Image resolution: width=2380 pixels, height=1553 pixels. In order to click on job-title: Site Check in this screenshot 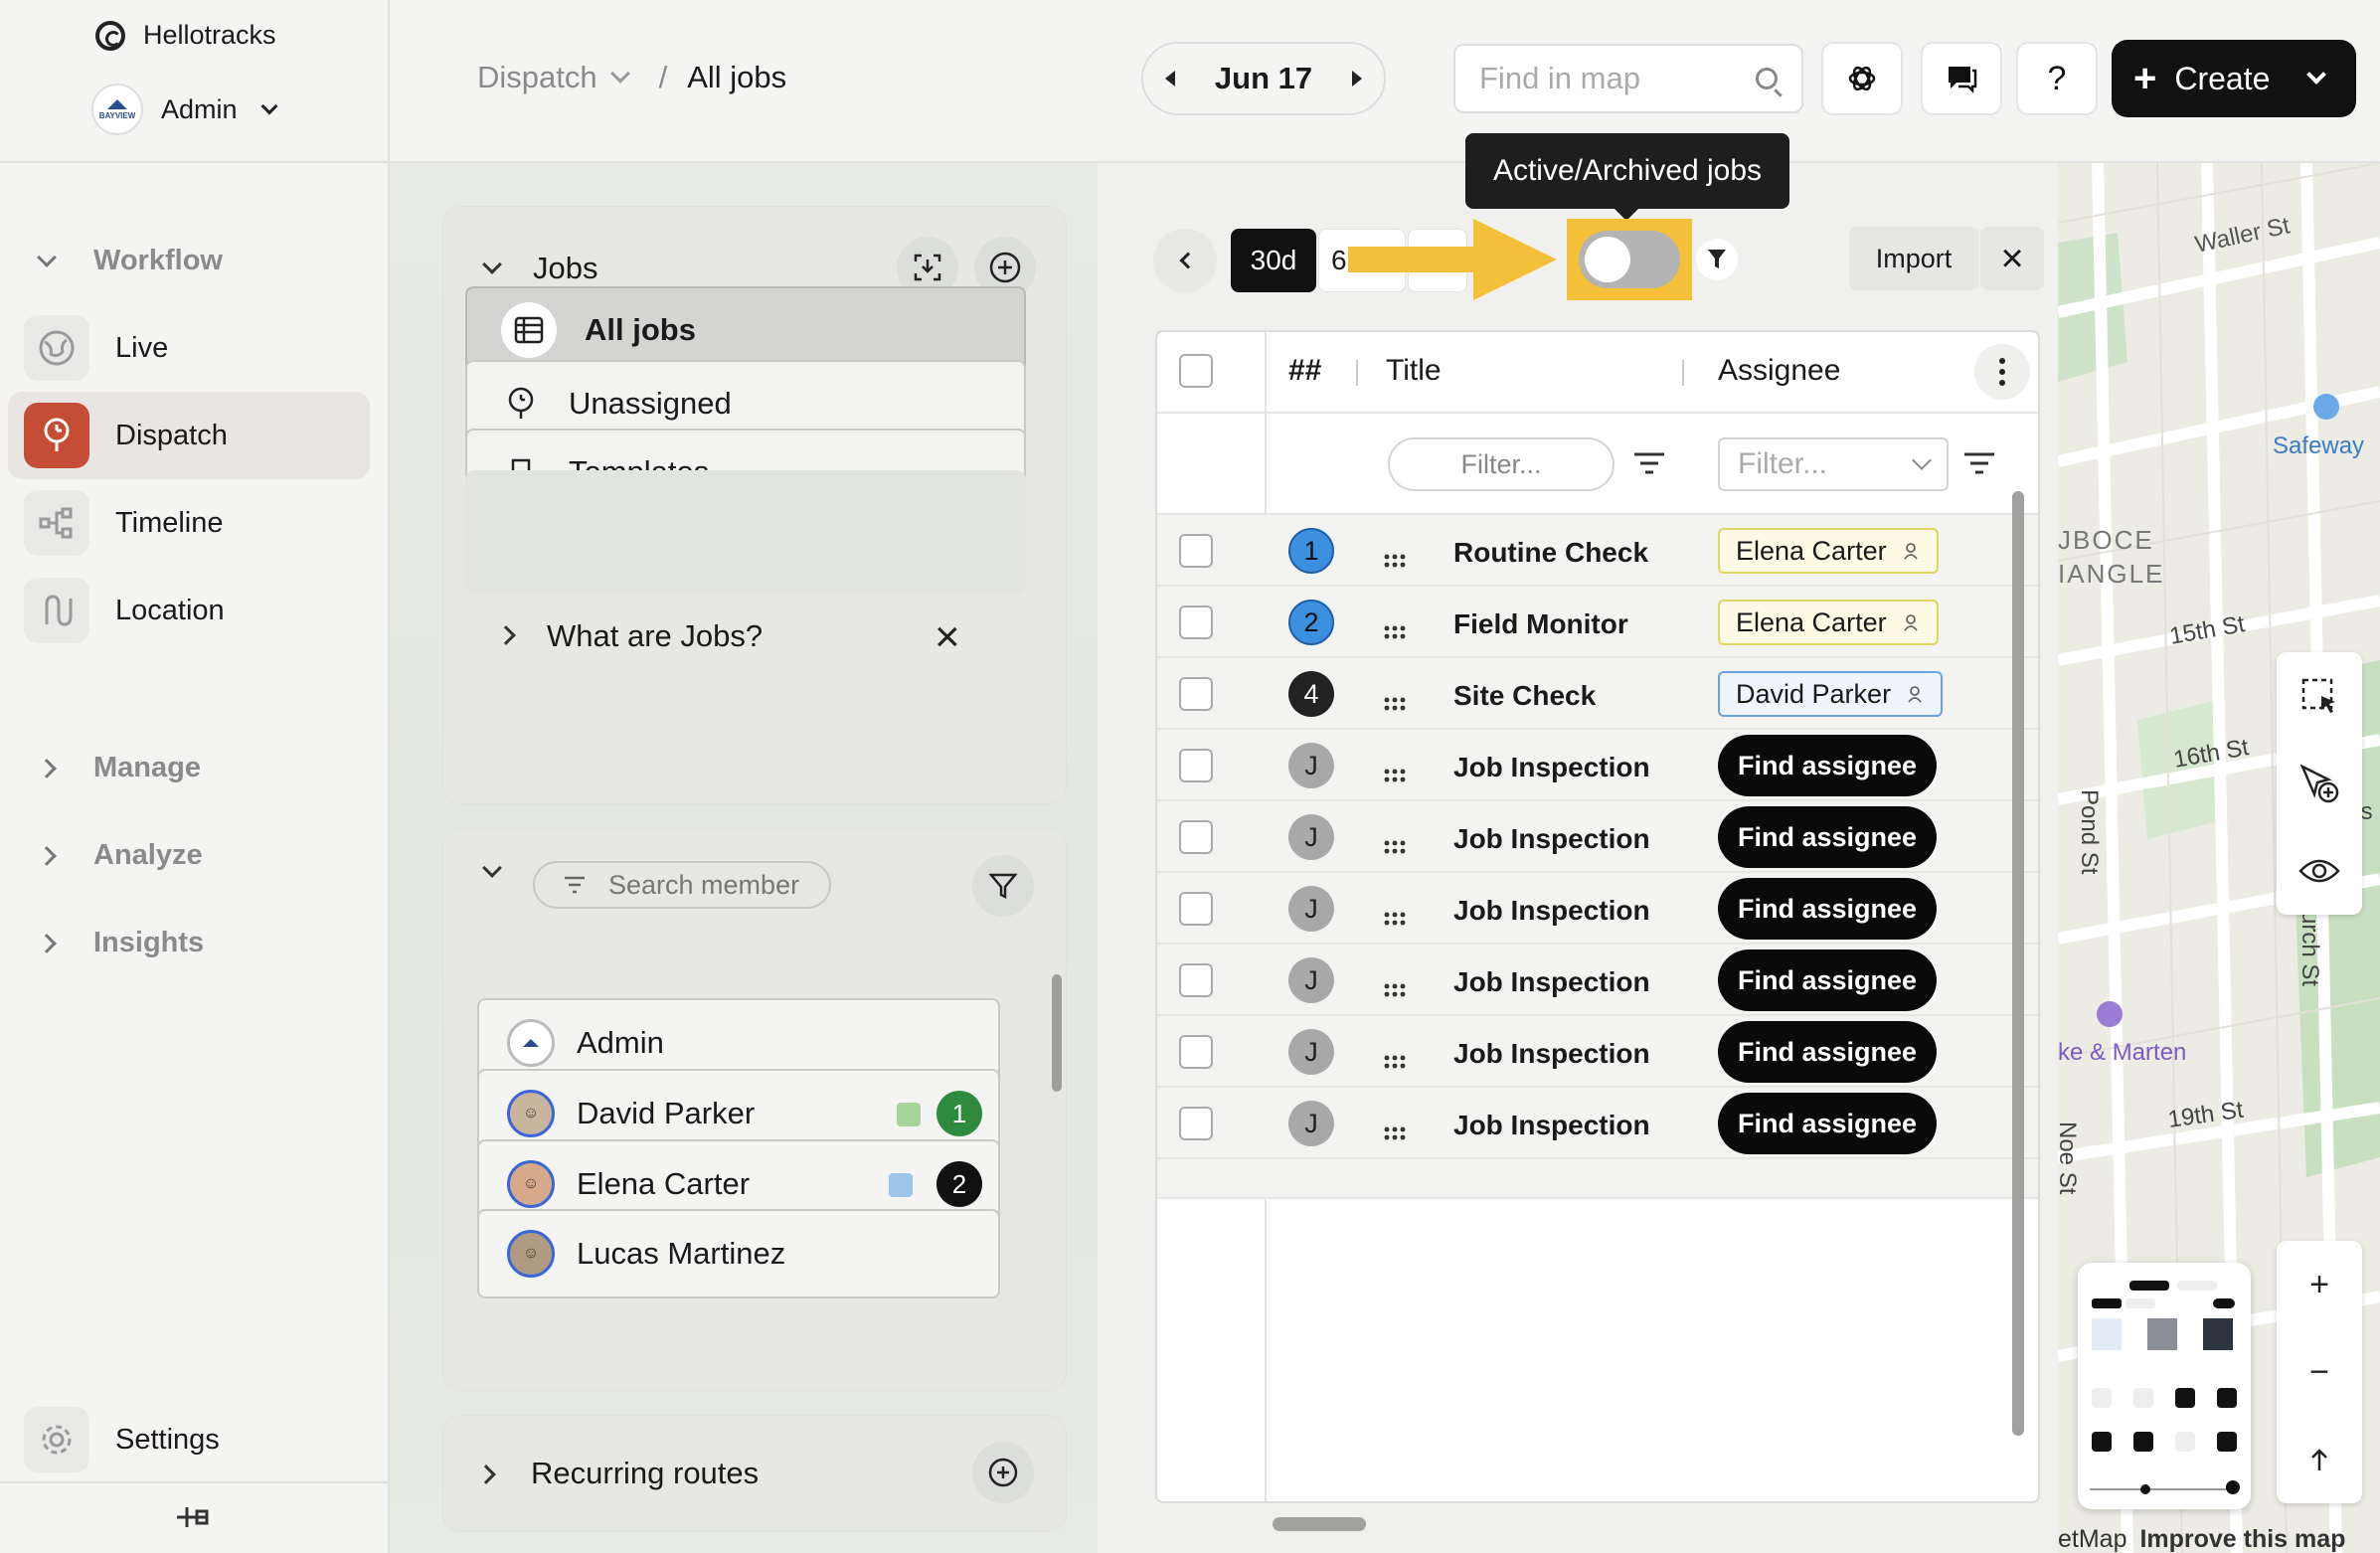, I will do `click(1524, 696)`.